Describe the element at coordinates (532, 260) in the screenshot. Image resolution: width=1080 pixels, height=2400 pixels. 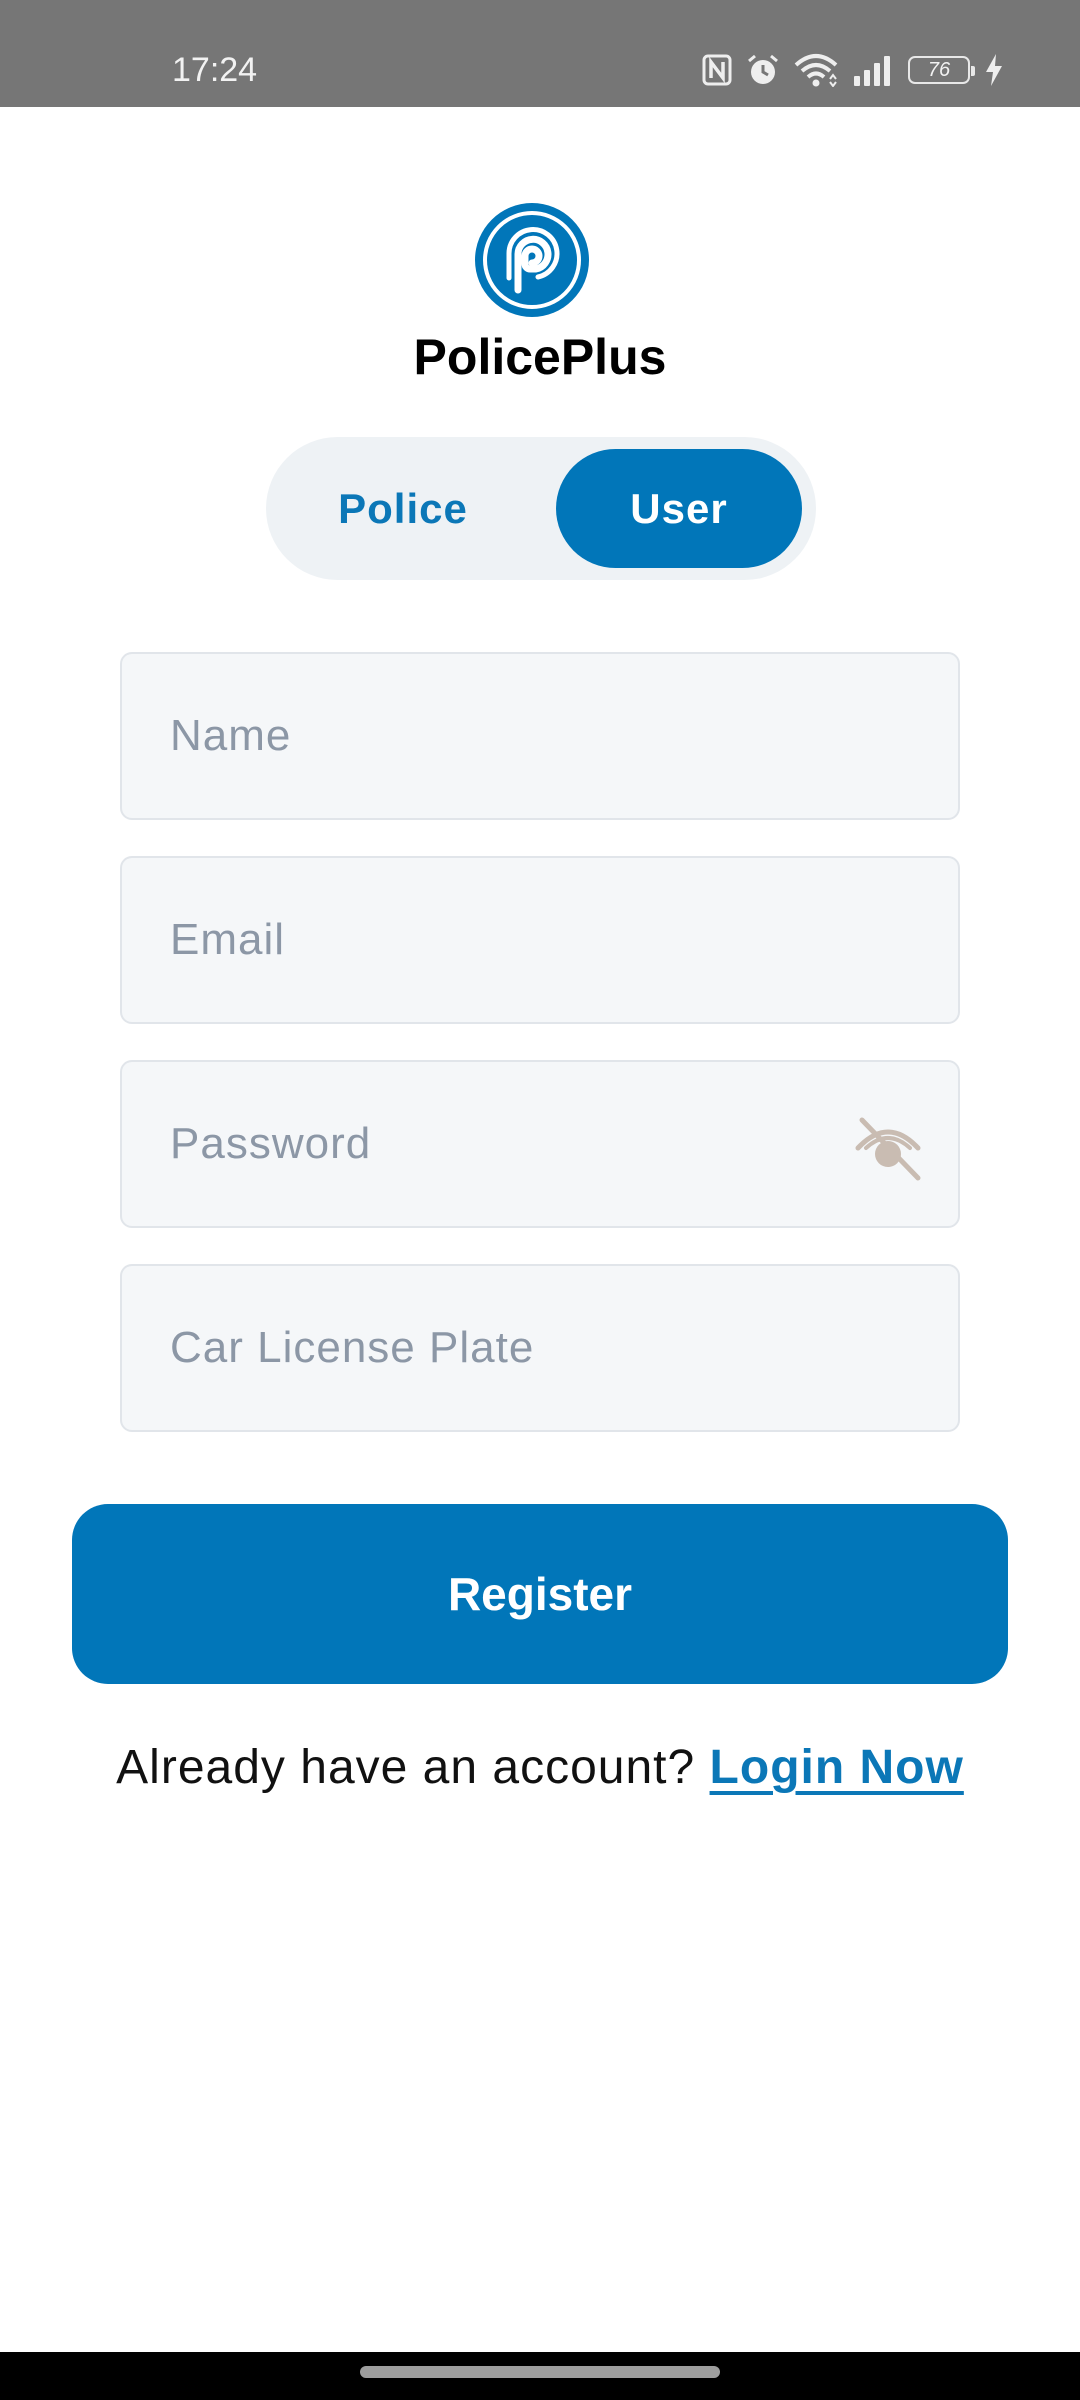
I see `policeplus-logo-icon` at that location.